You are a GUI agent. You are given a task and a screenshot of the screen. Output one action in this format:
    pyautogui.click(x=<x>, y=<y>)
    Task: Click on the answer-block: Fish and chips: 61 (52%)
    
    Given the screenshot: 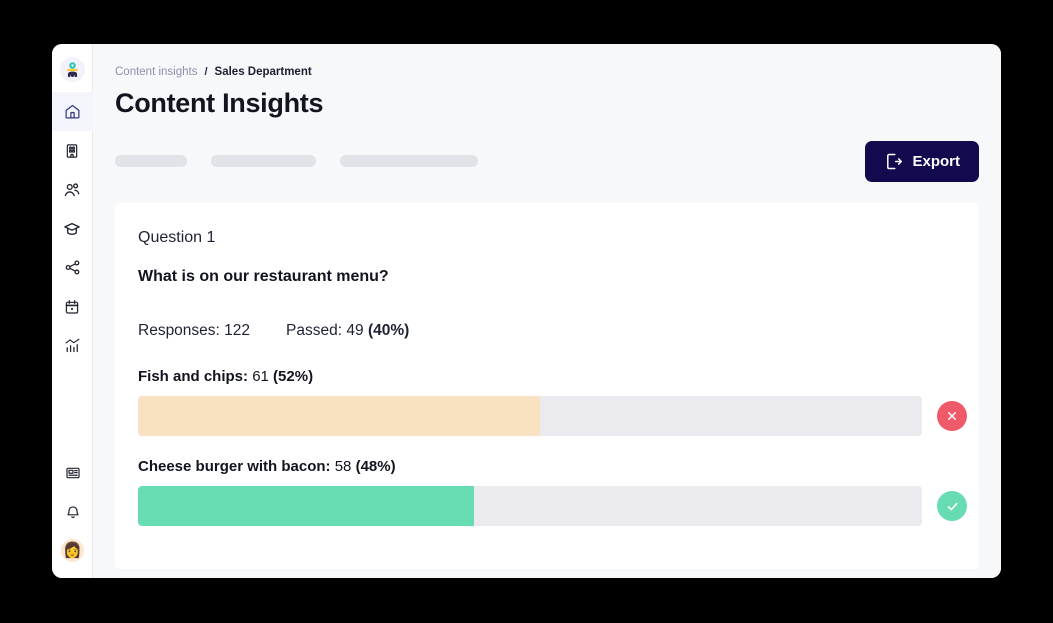 What is the action you would take?
    pyautogui.click(x=552, y=402)
    